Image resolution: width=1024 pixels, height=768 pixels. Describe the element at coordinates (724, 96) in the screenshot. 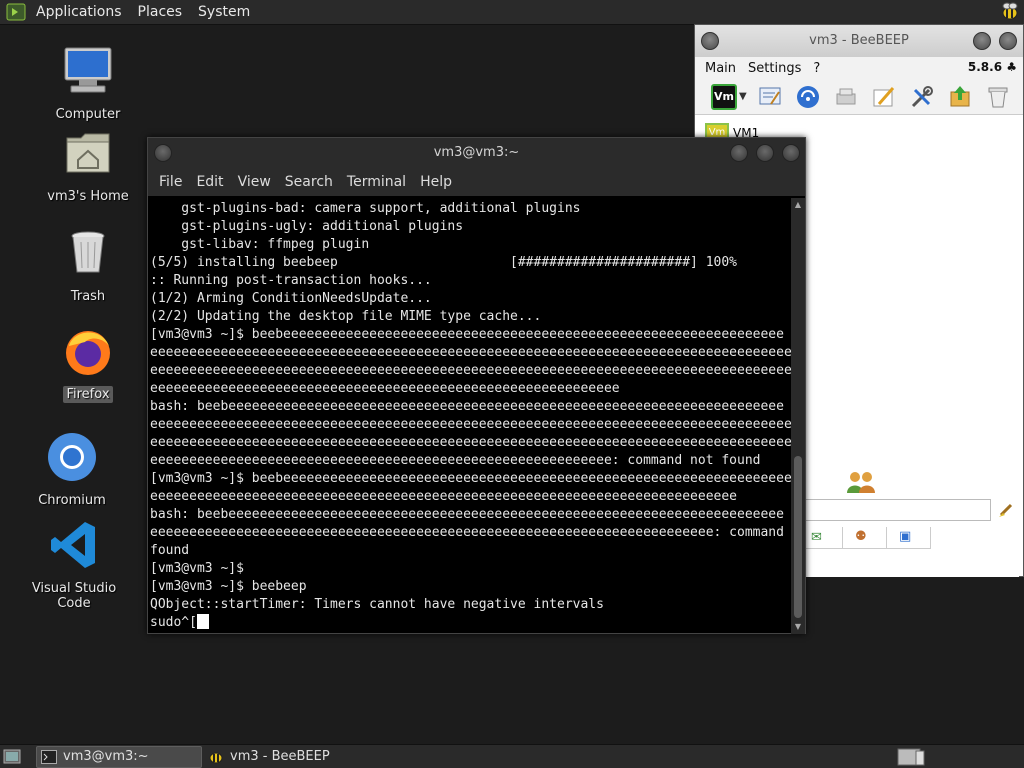

I see `vm-status-icon: Vm` at that location.